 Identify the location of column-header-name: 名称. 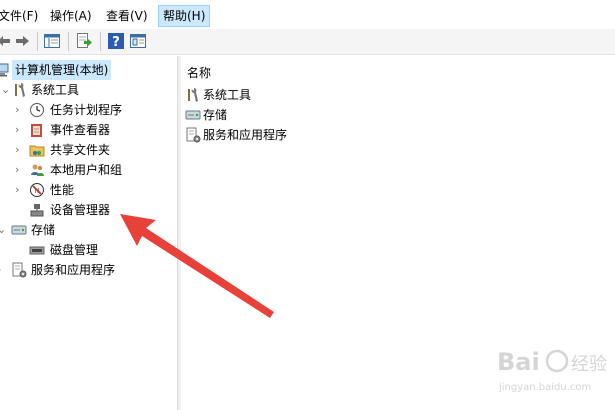
(199, 72).